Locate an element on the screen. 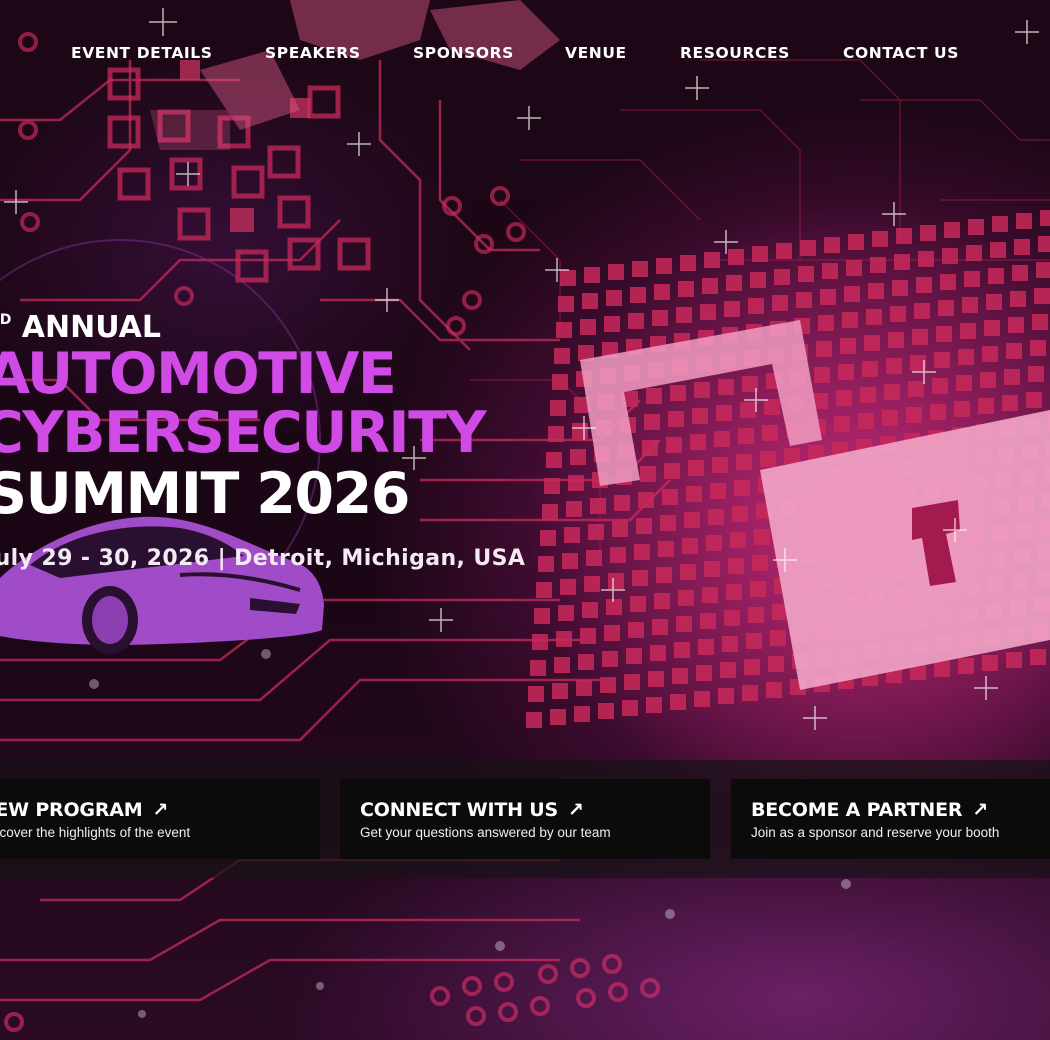  nav-sponsors: SPONSORS is located at coordinates (463, 53).